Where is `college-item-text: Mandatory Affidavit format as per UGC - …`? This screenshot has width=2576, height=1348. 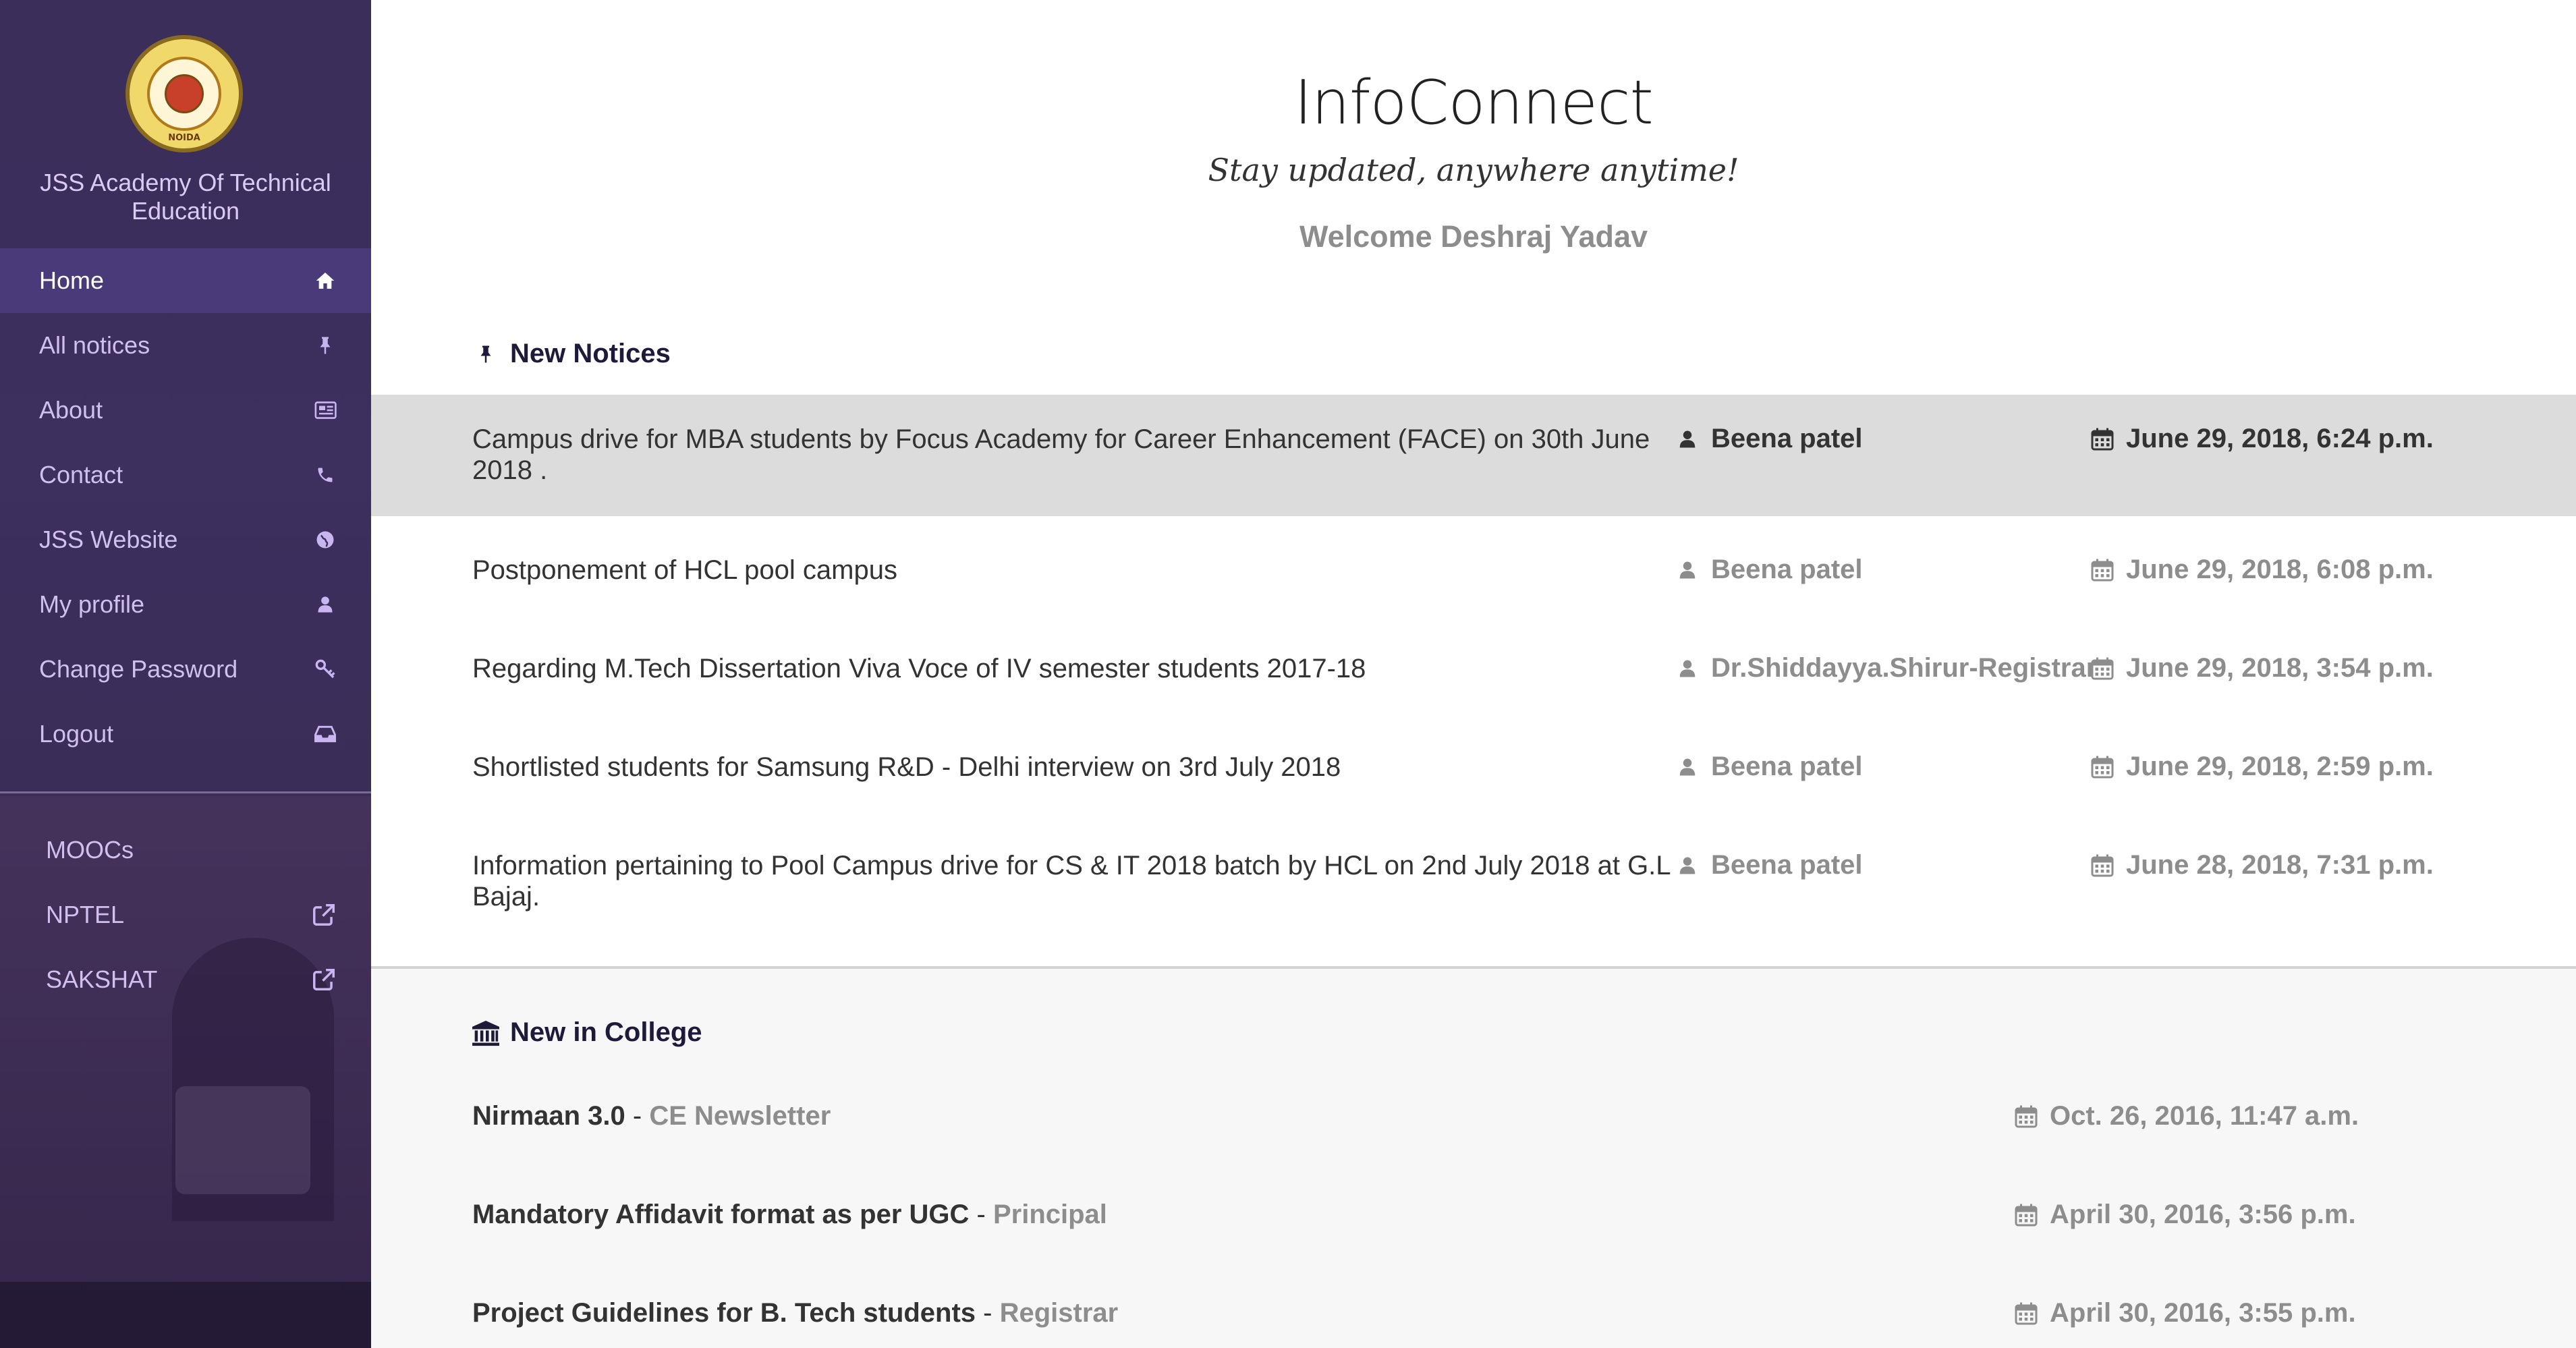 college-item-text: Mandatory Affidavit format as per UGC - … is located at coordinates (789, 1215).